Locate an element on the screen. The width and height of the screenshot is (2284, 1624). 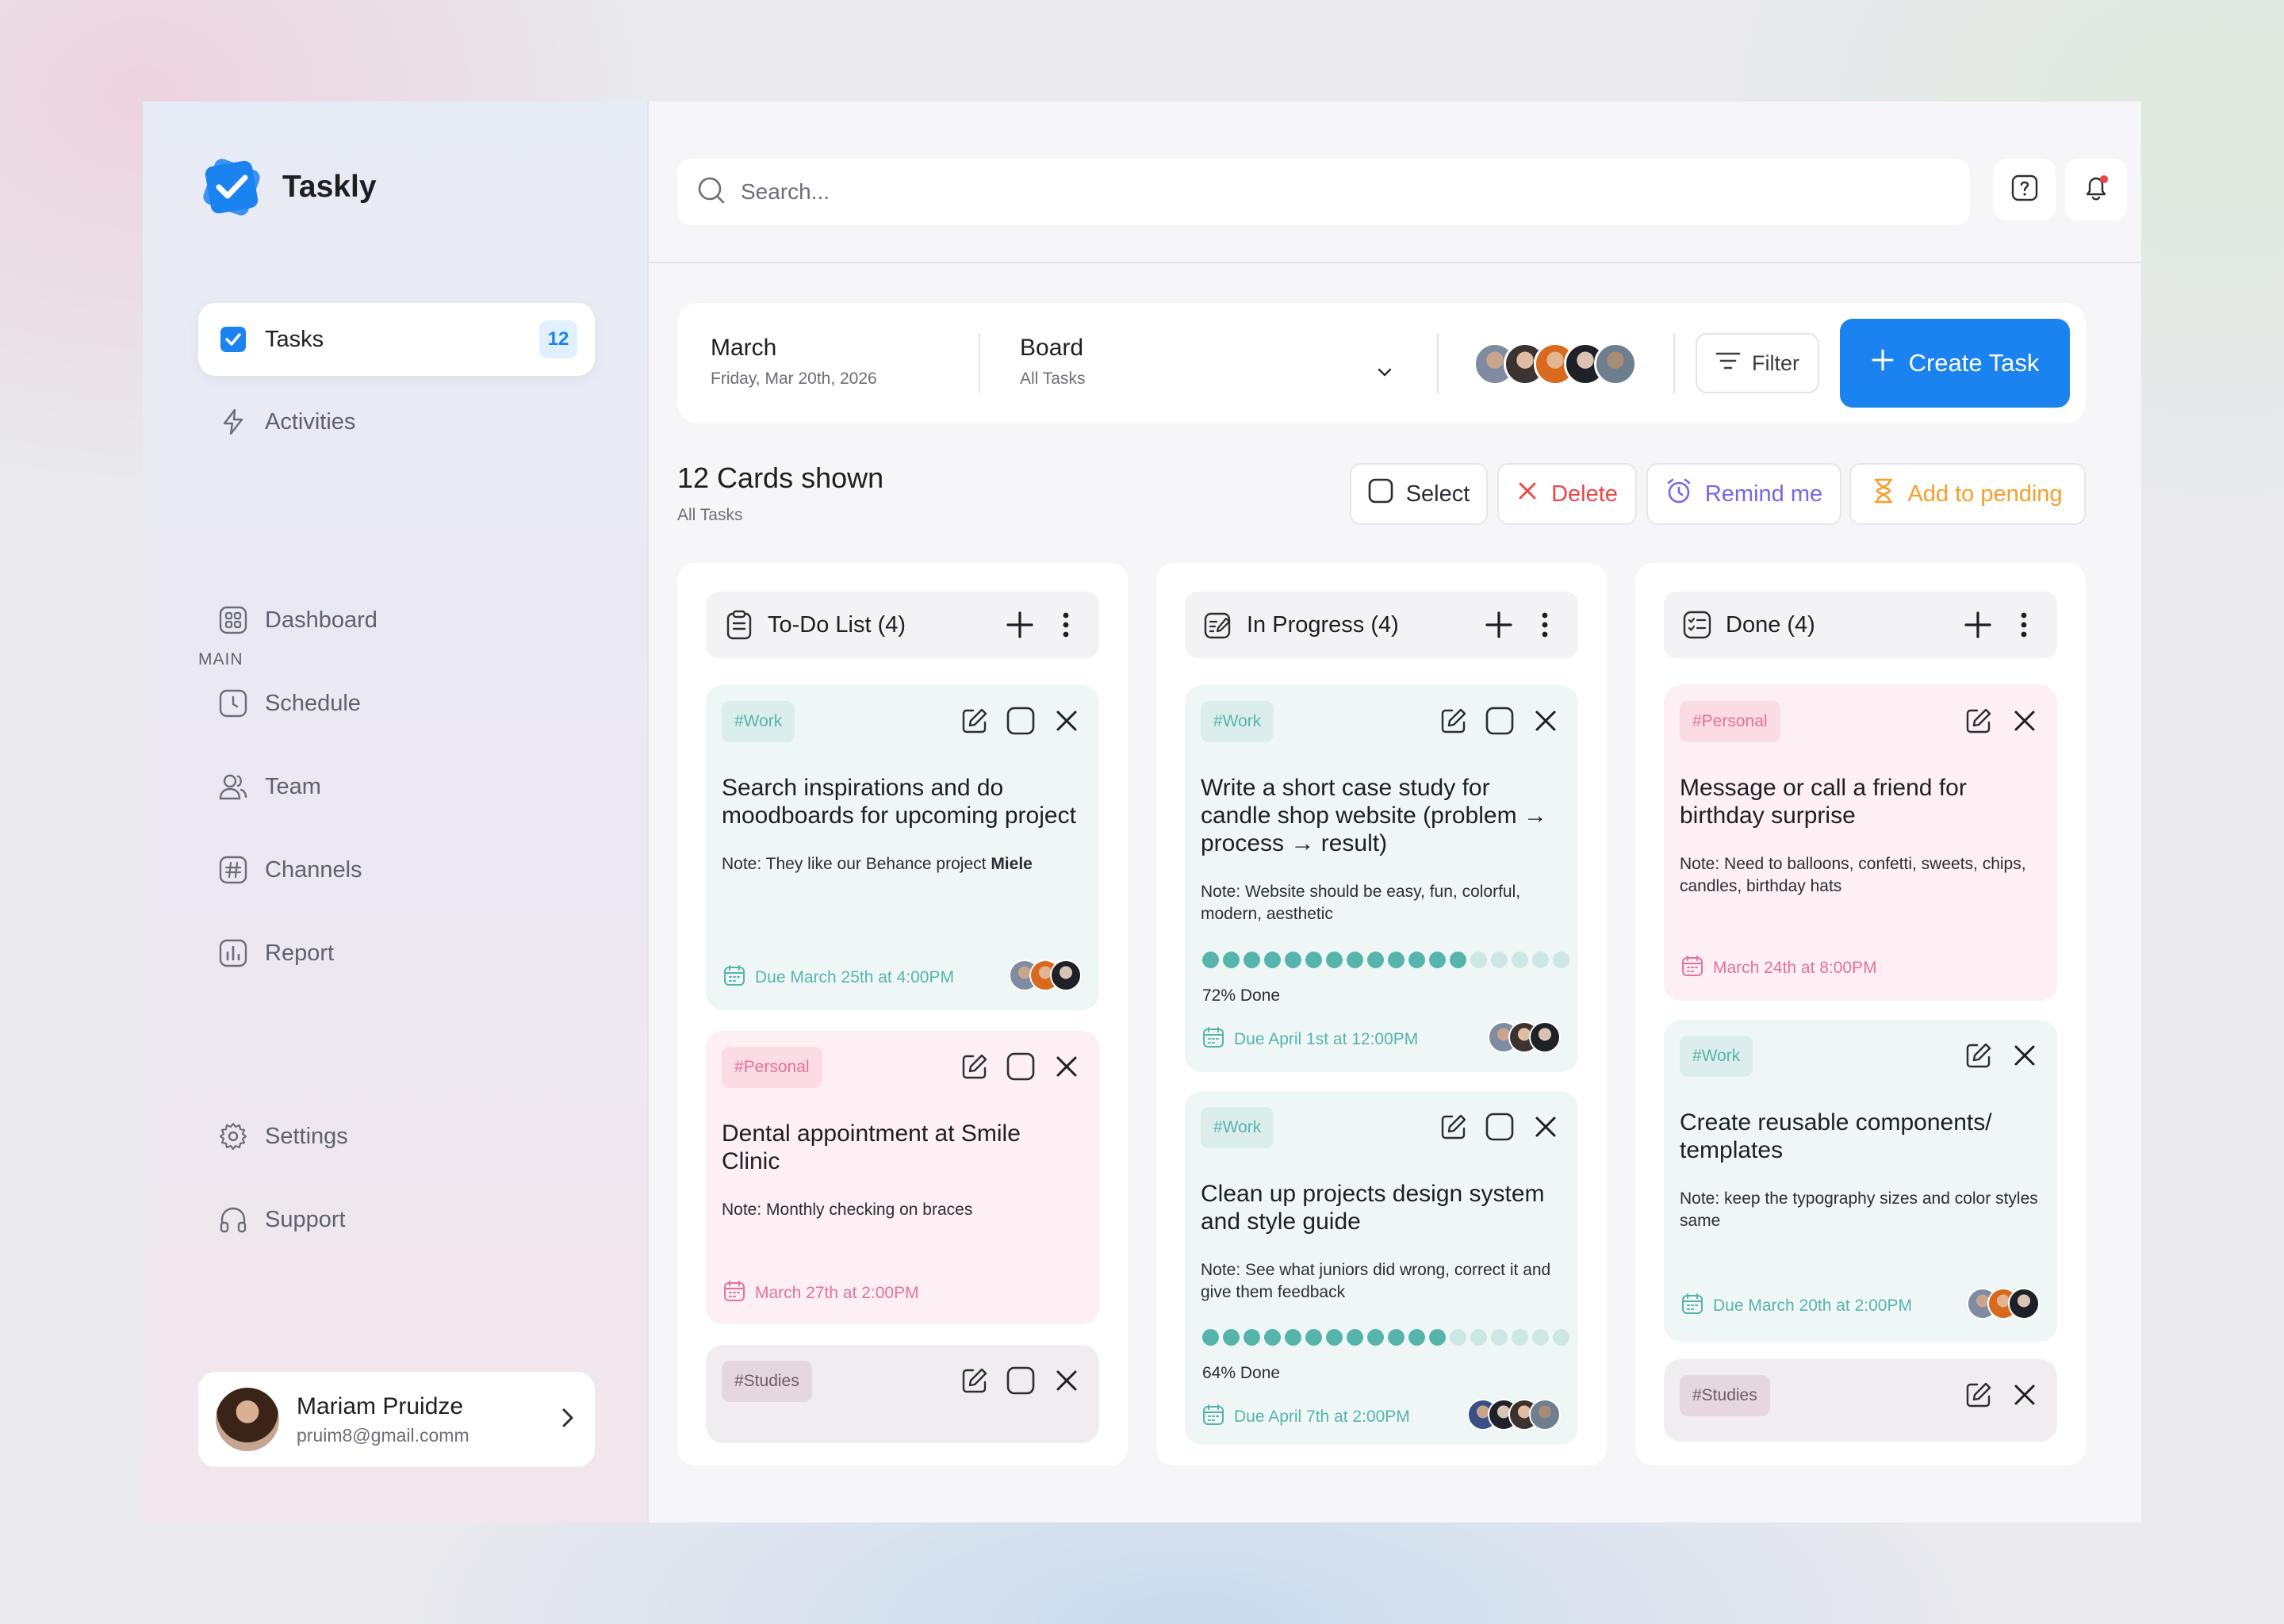
user-profile-card: Mariam Pruidze pruim8@gmail.comm is located at coordinates (396, 1419).